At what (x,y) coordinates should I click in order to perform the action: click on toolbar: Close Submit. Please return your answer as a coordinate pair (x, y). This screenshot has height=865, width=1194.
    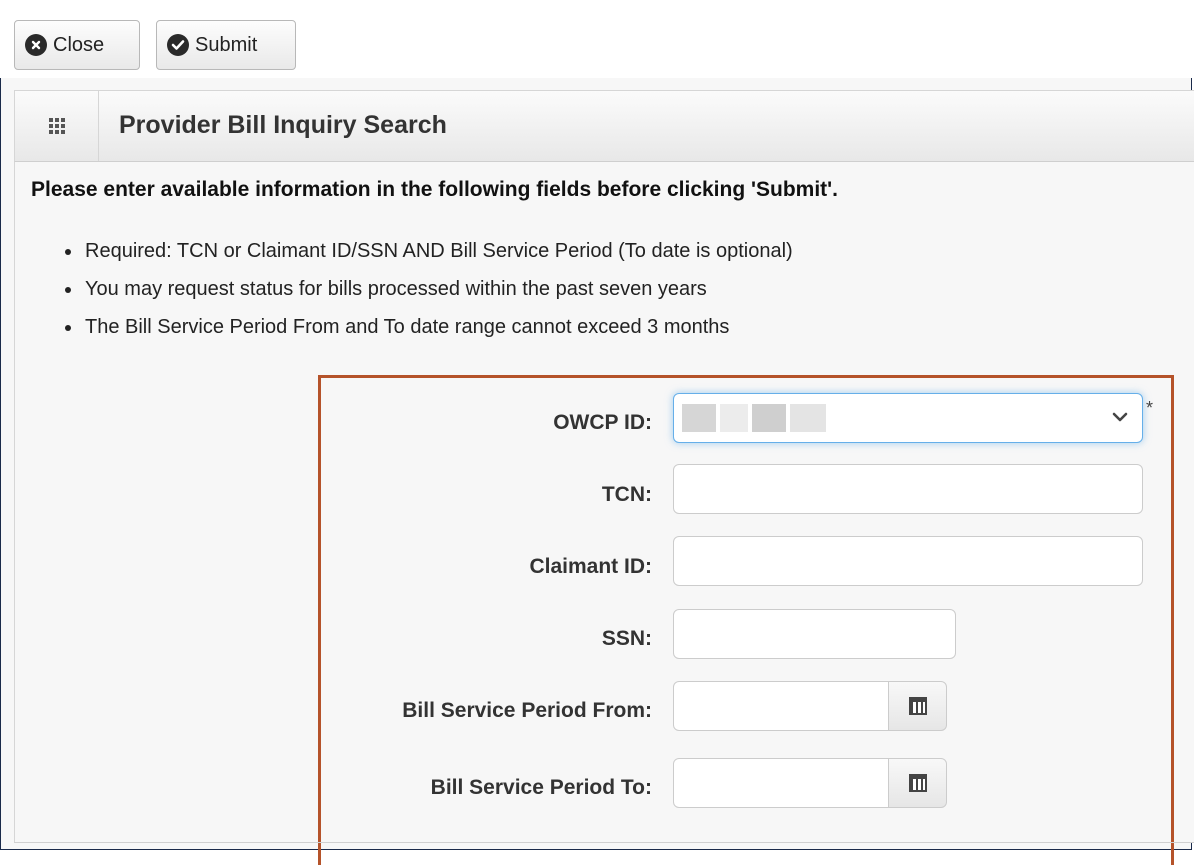
    Looking at the image, I should click on (597, 39).